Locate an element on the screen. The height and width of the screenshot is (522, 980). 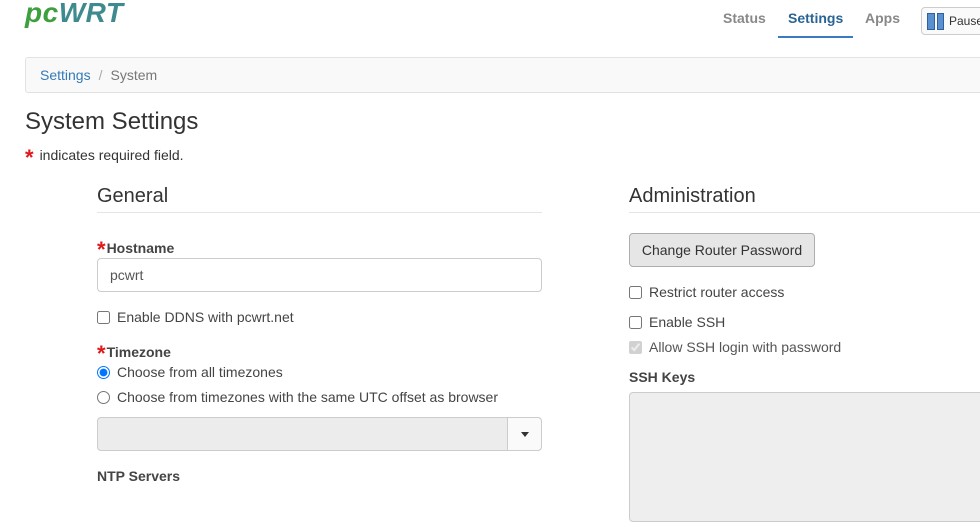
ddns-checkbox-row: Enable DDNS with pcwrt.net is located at coordinates (195, 317).